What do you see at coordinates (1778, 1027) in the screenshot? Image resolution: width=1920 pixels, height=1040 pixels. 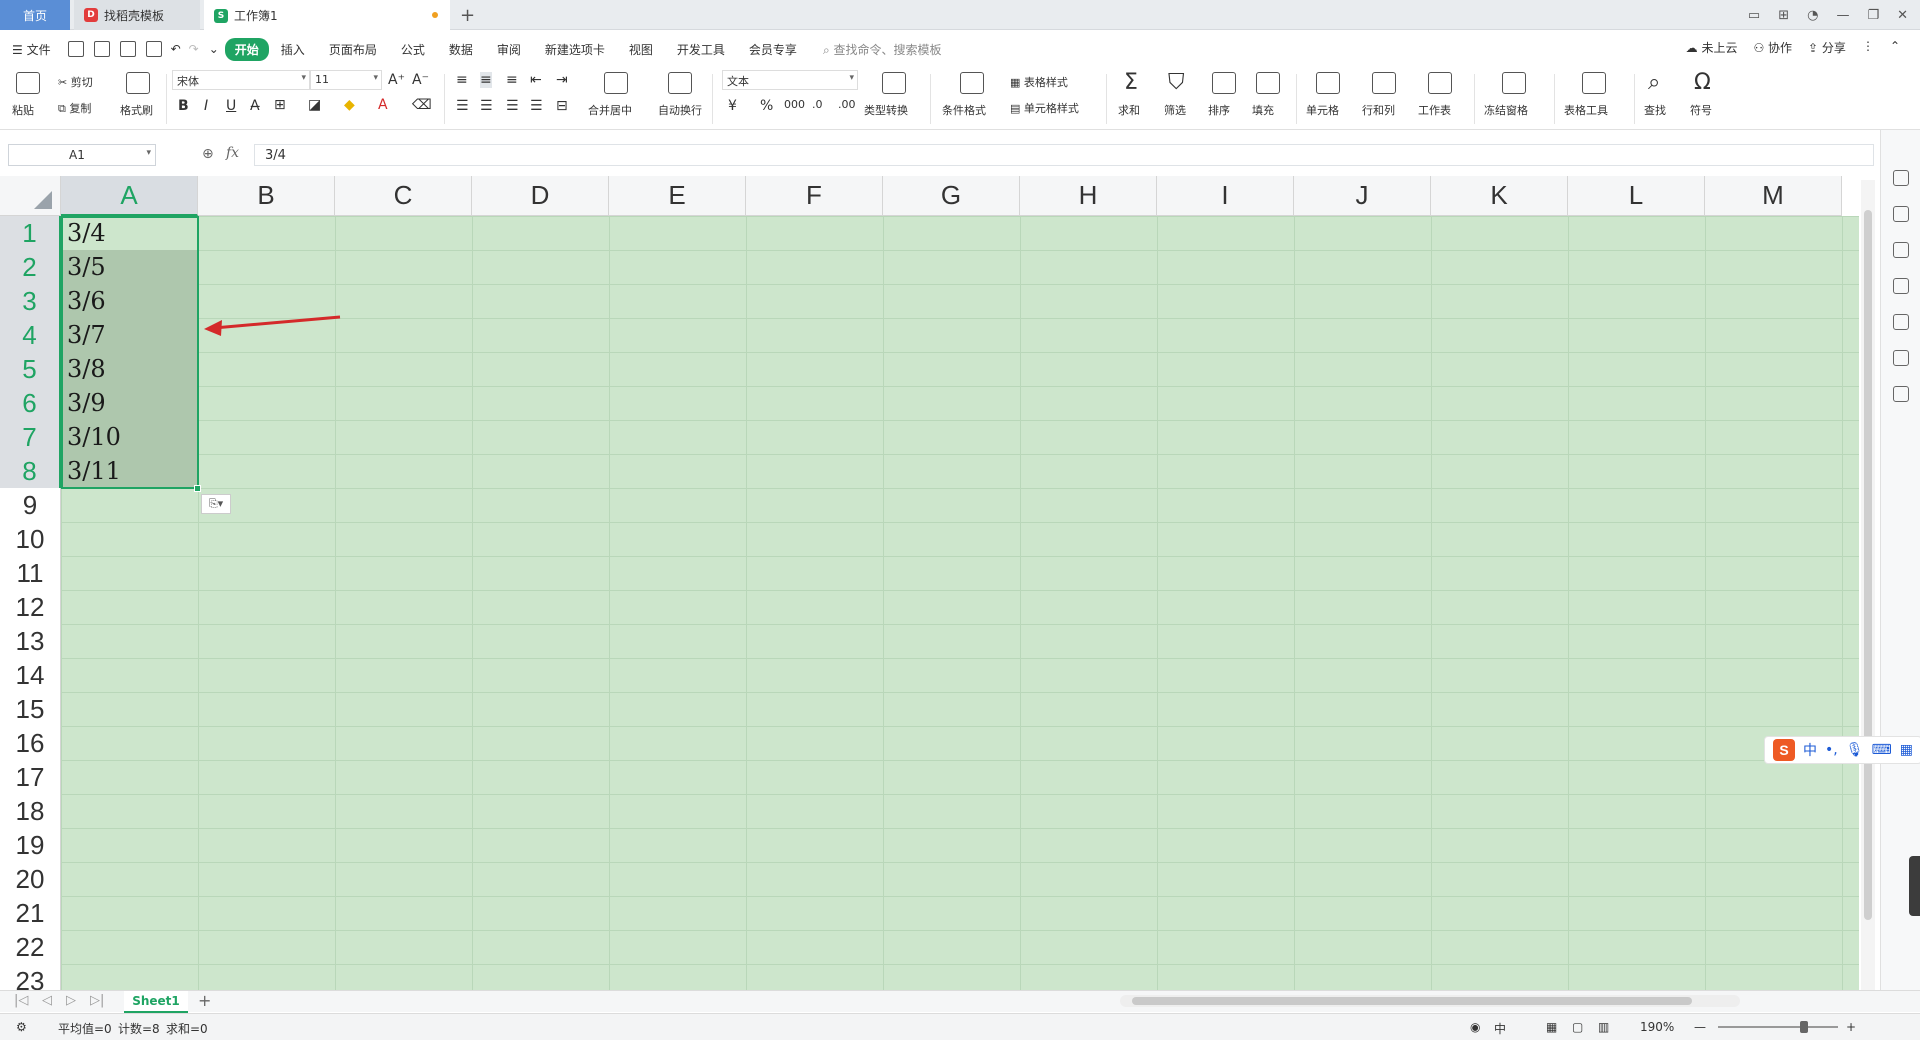 I see `zoom-slider` at bounding box center [1778, 1027].